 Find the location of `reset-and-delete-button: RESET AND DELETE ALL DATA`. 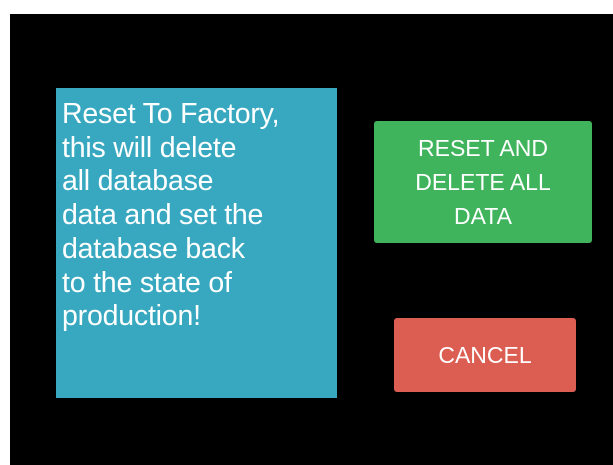

reset-and-delete-button: RESET AND DELETE ALL DATA is located at coordinates (483, 182).